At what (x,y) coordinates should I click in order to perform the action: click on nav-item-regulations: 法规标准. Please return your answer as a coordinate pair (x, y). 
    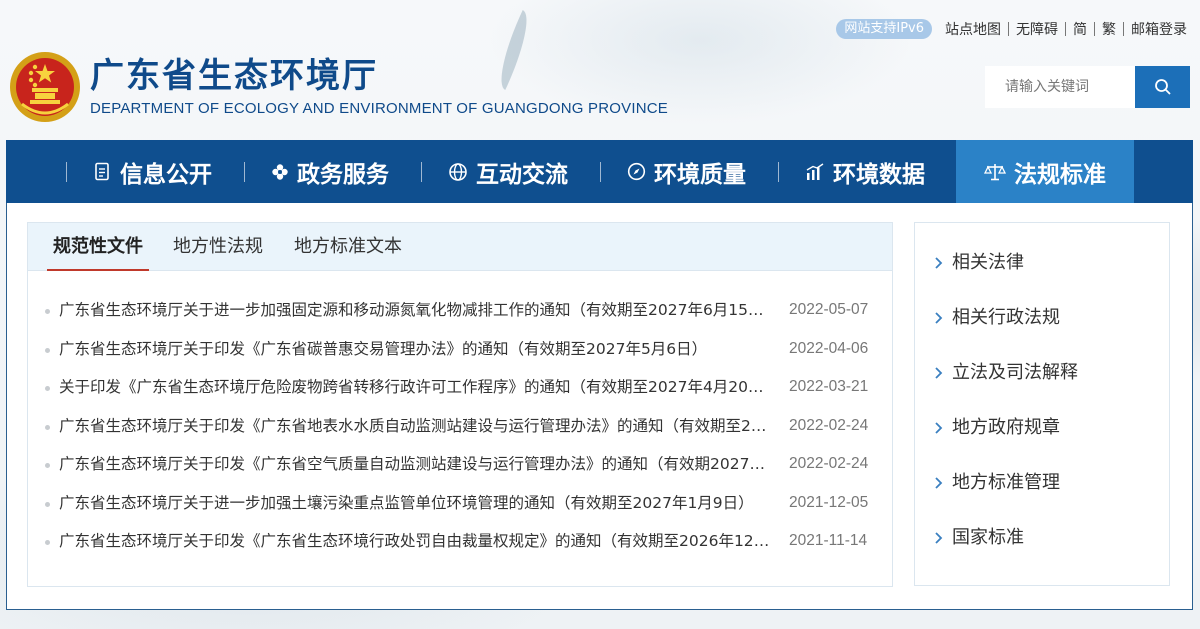
    Looking at the image, I should click on (1045, 171).